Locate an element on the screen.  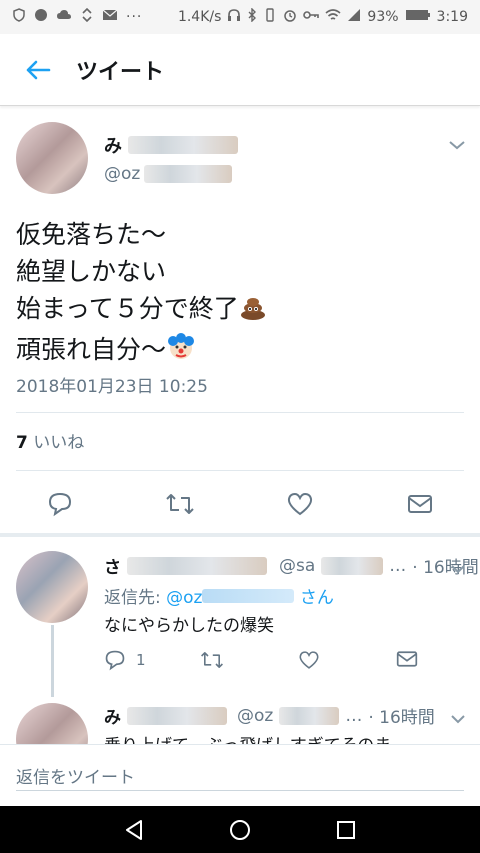
compose-bar: 返信をツイート is located at coordinates (240, 775).